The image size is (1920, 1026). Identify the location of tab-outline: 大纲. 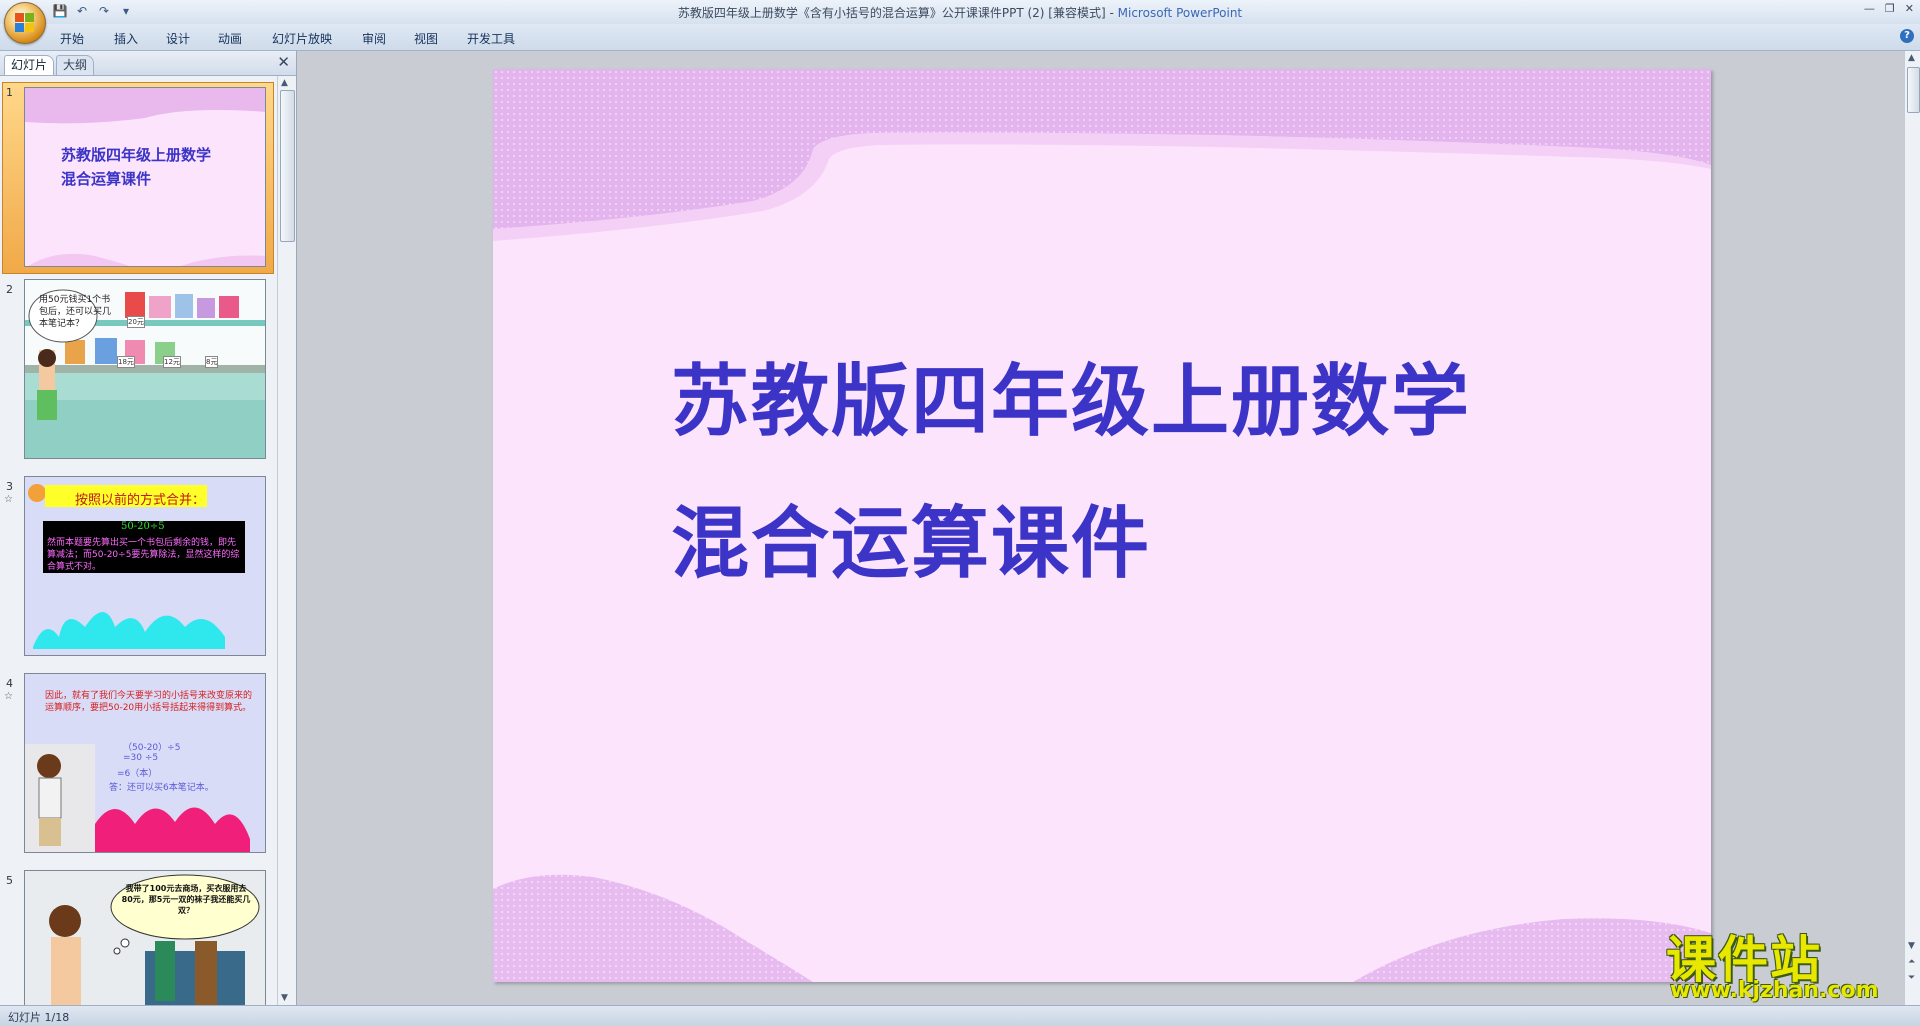
(75, 65).